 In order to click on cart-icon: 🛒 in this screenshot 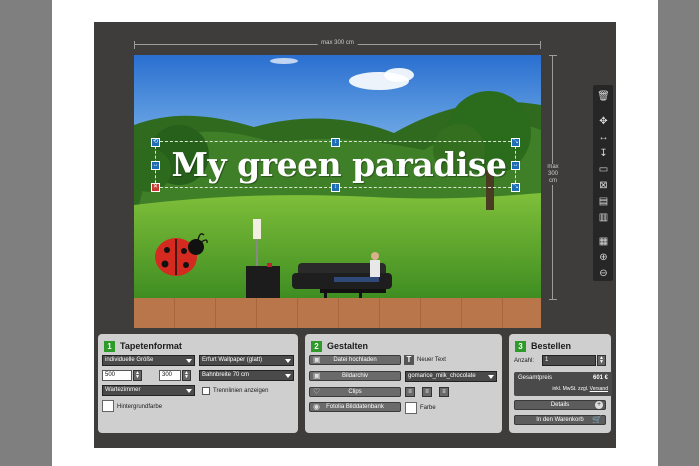, I will do `click(597, 419)`.